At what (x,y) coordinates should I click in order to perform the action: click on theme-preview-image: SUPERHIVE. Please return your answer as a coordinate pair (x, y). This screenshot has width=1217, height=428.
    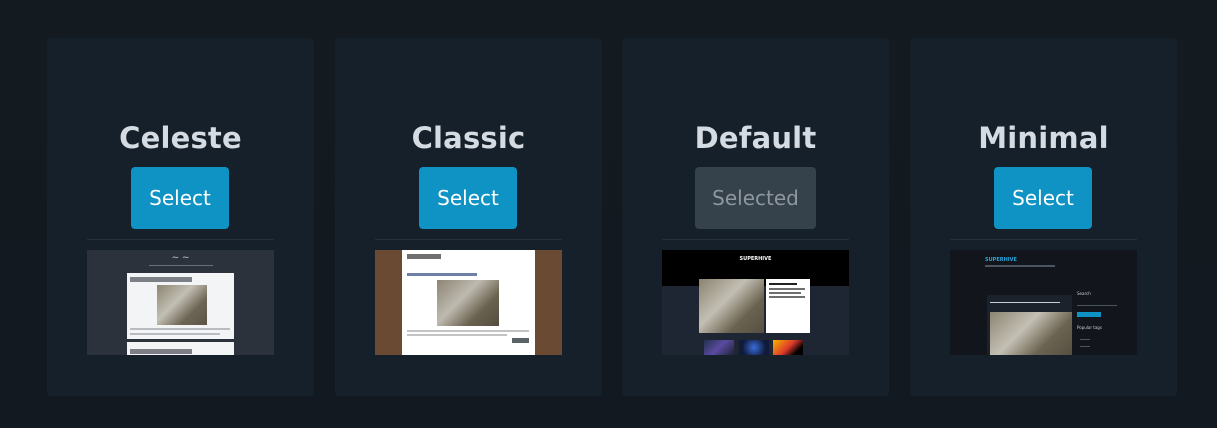
    Looking at the image, I should click on (755, 302).